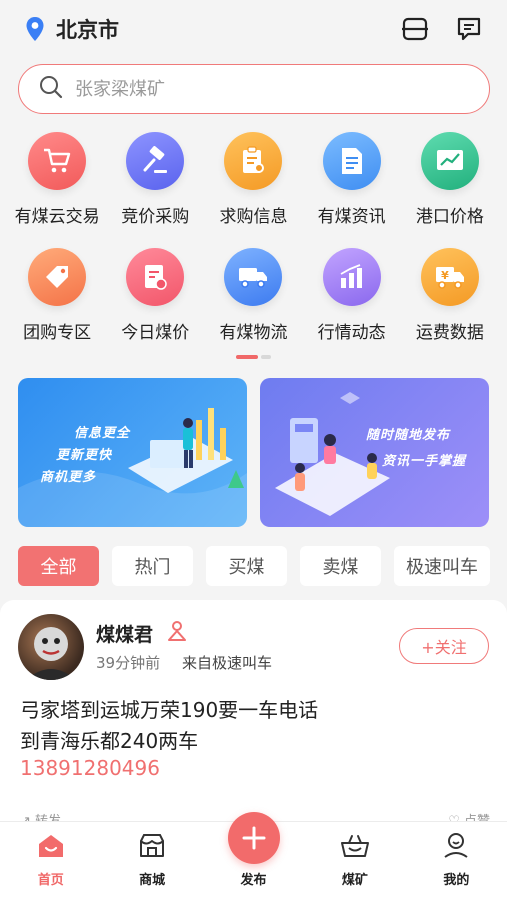  I want to click on bottom-tab-bar: 首页 商城 发布 煤矿 我的, so click(253, 856).